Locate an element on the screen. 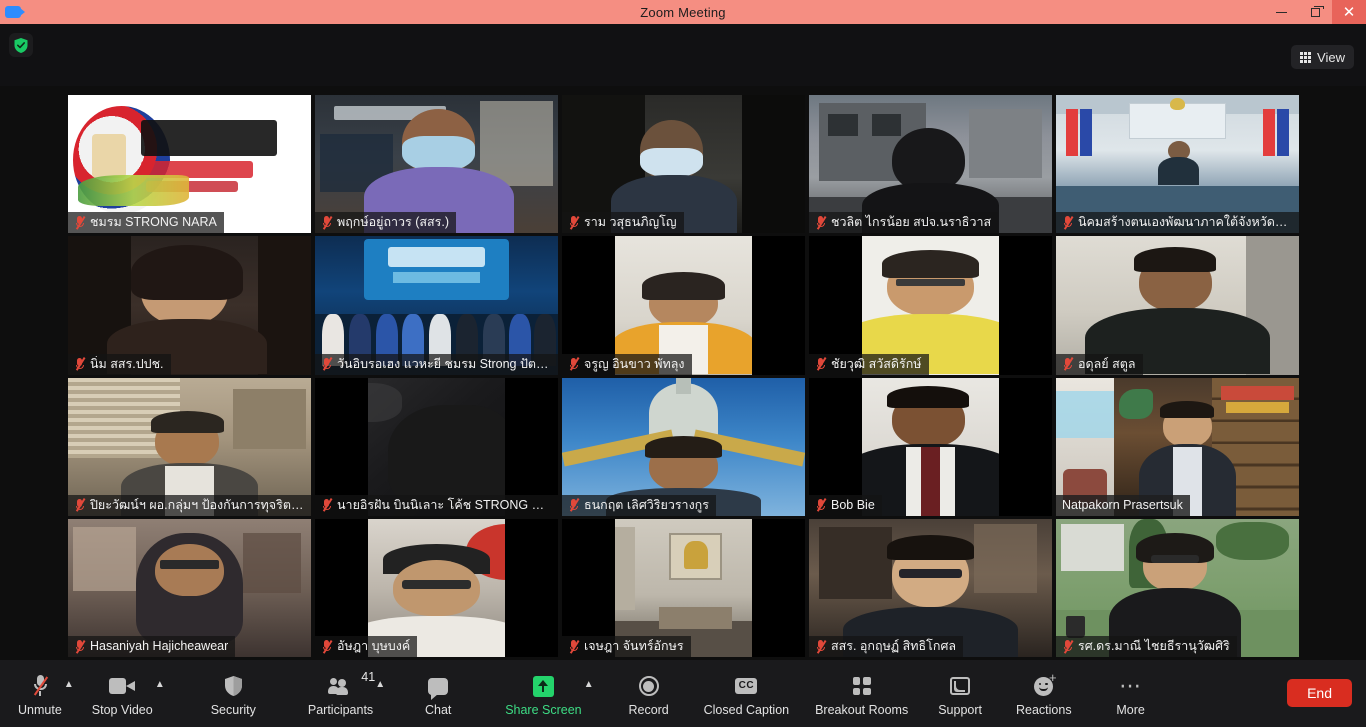 This screenshot has width=1366, height=727. breakout-rooms-button: Breakout Rooms is located at coordinates (861, 692).